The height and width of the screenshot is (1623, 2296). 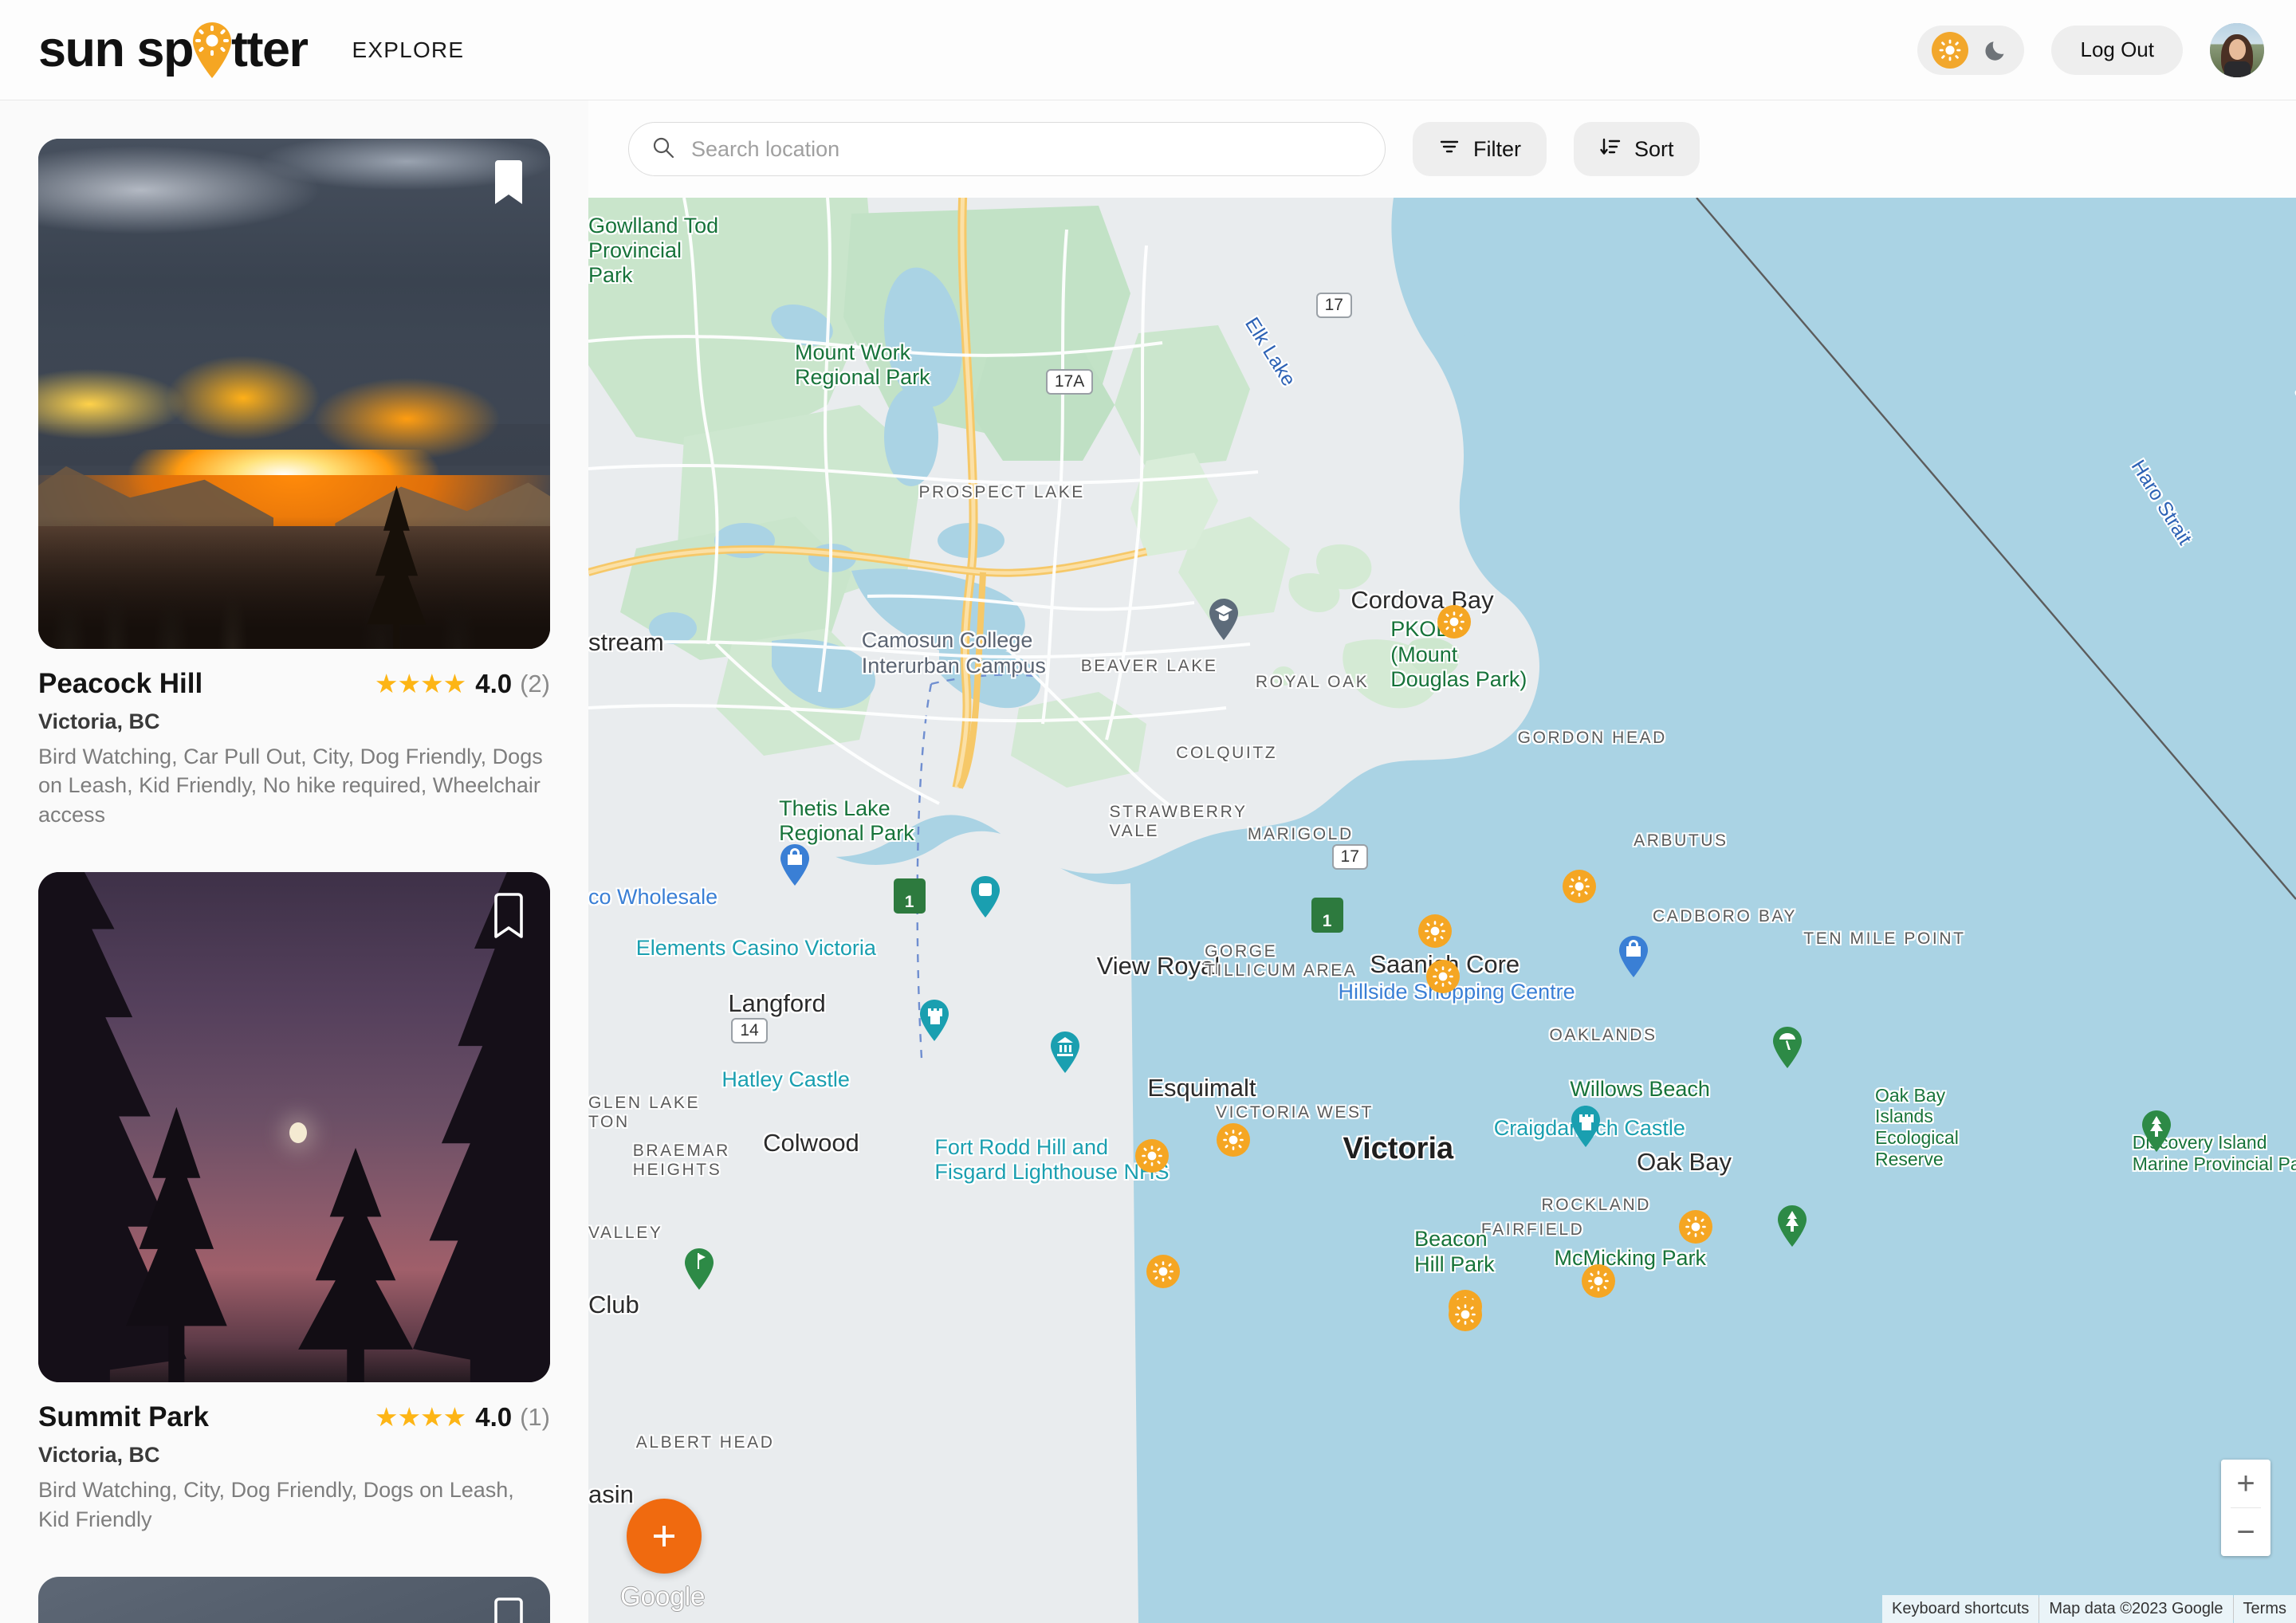 I want to click on google-watermark: Google, so click(x=663, y=1596).